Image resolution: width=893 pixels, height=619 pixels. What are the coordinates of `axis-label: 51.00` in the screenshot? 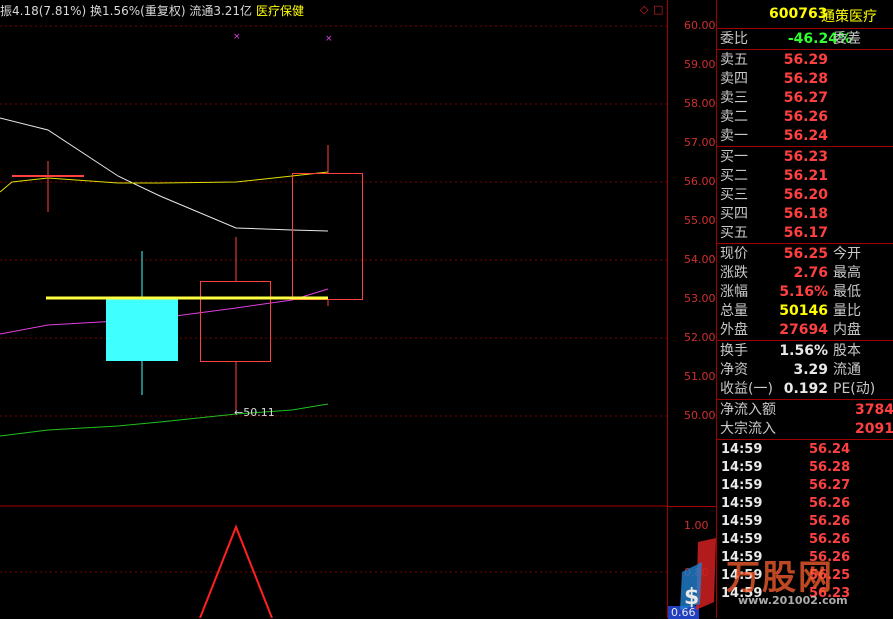 It's located at (700, 376).